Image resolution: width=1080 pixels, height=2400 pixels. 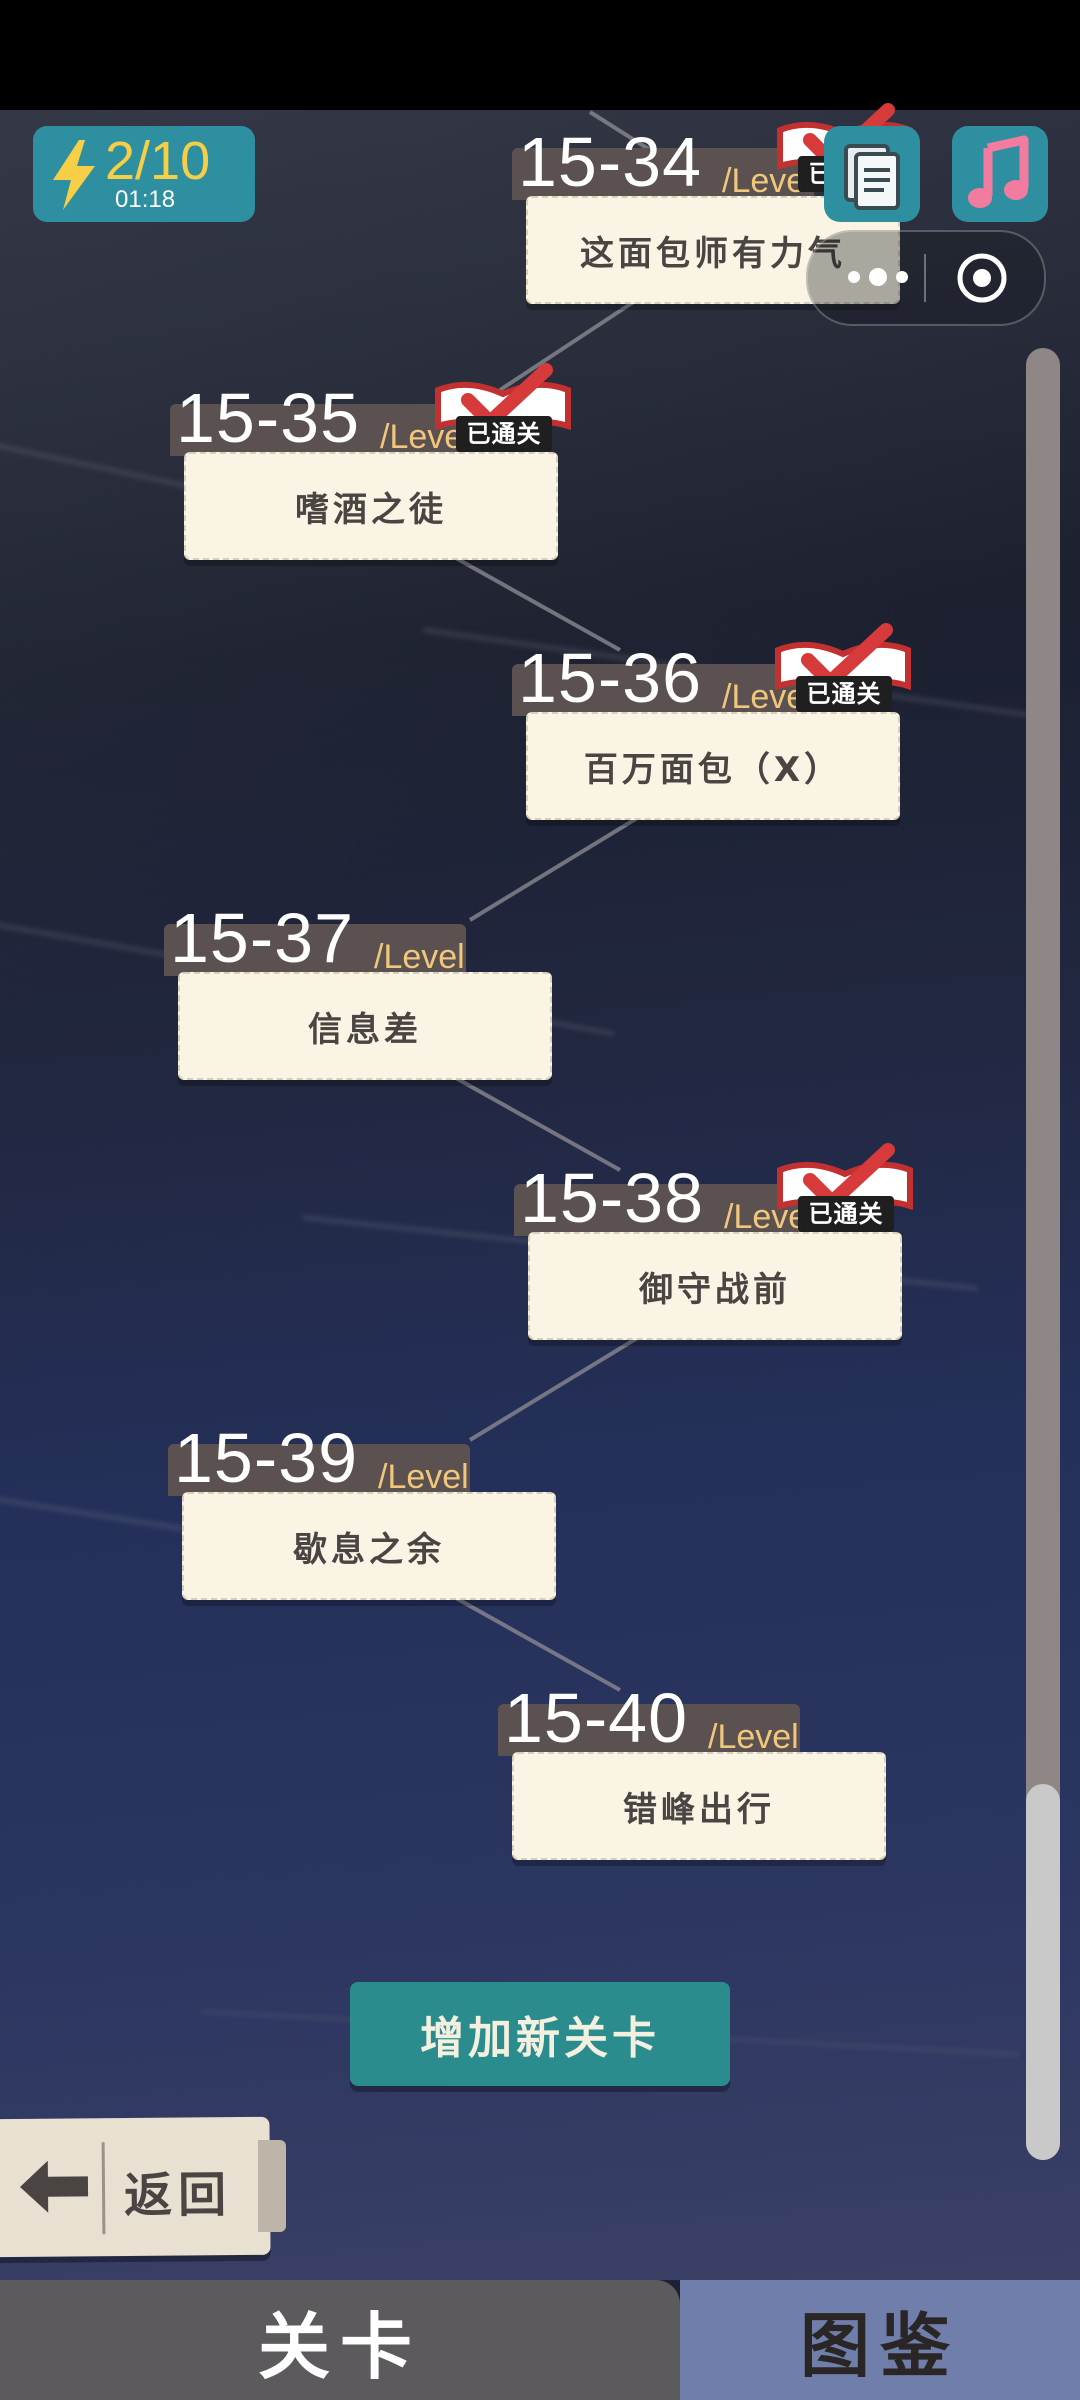 What do you see at coordinates (103, 2188) in the screenshot?
I see `back-button-divider` at bounding box center [103, 2188].